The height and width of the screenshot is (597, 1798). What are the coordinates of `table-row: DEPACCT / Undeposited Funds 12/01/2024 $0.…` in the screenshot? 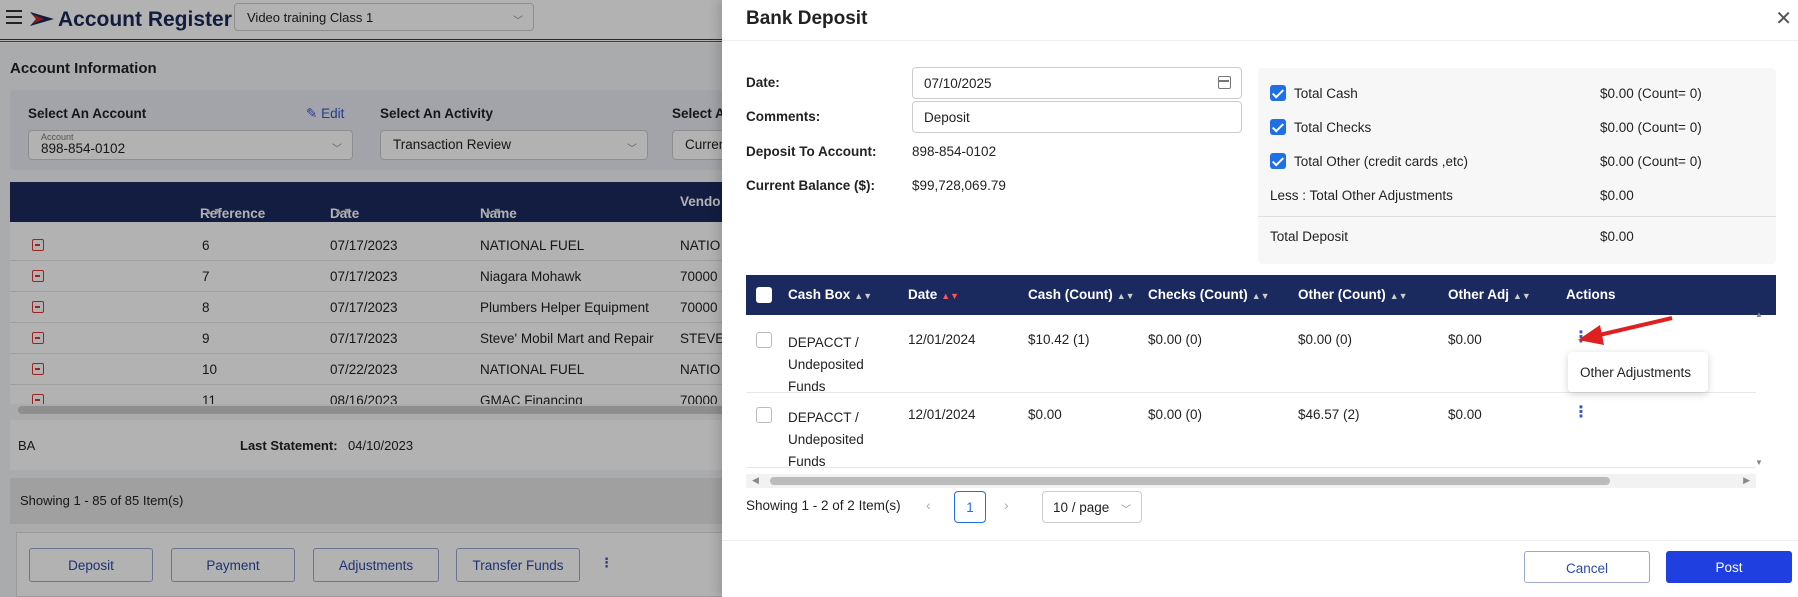 It's located at (1251, 431).